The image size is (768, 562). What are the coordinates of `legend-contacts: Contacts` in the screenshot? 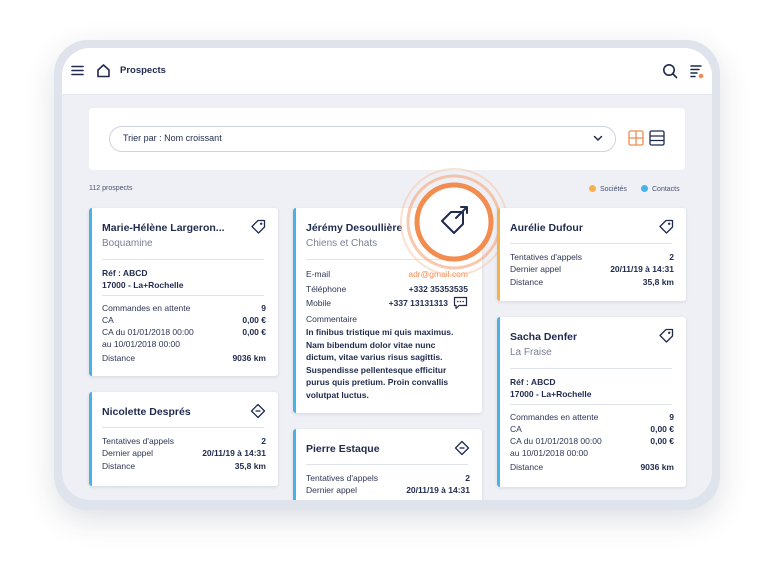 It's located at (660, 189).